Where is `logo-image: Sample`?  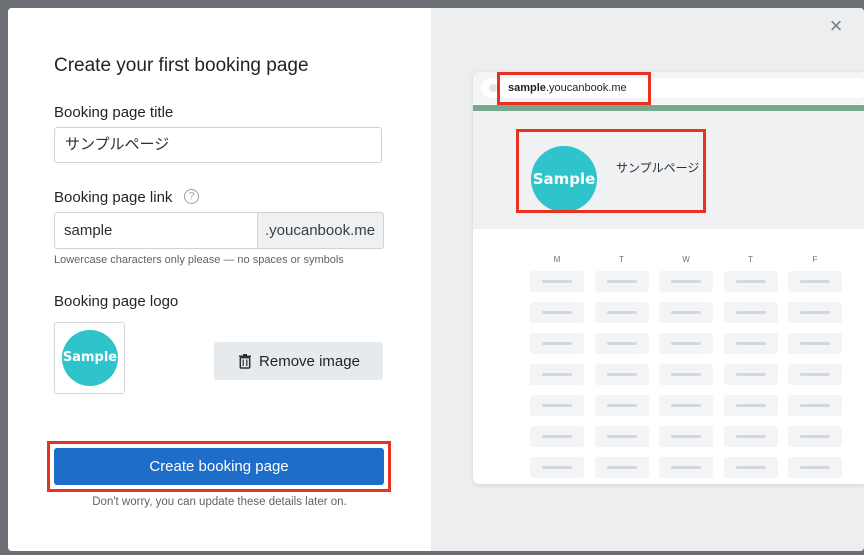
logo-image: Sample is located at coordinates (90, 358).